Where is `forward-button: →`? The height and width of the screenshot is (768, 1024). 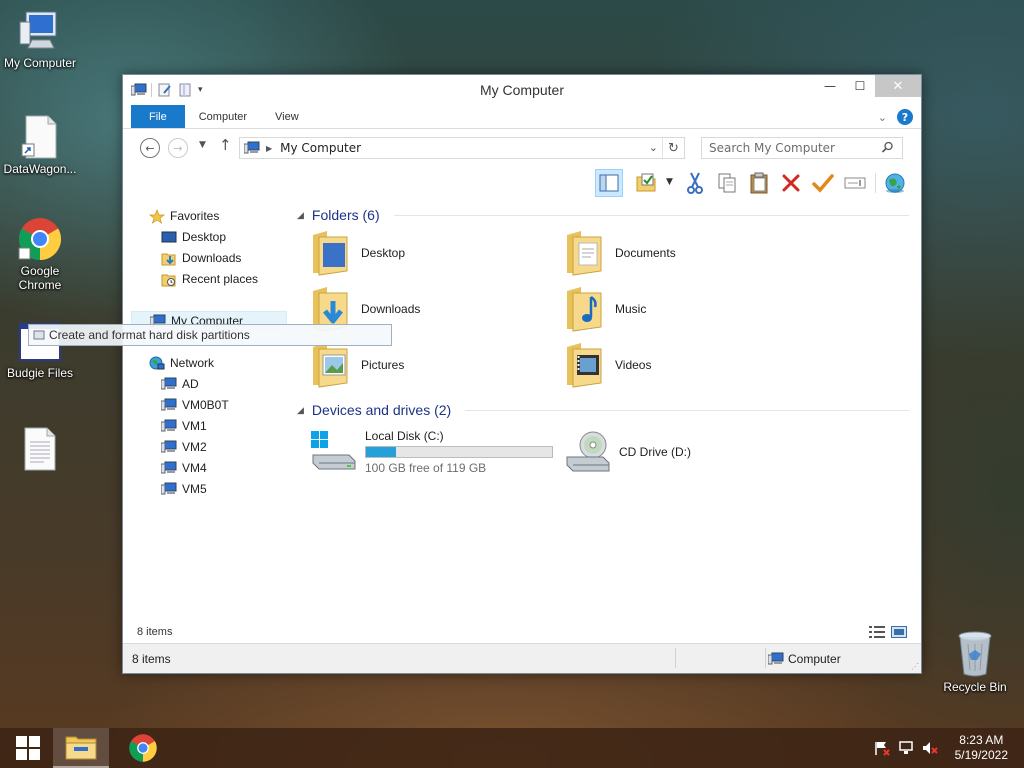 forward-button: → is located at coordinates (178, 148).